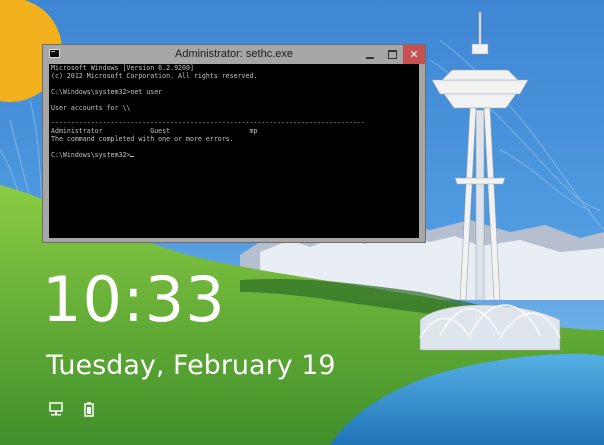  What do you see at coordinates (134, 299) in the screenshot?
I see `lock-screen-time: 10:33` at bounding box center [134, 299].